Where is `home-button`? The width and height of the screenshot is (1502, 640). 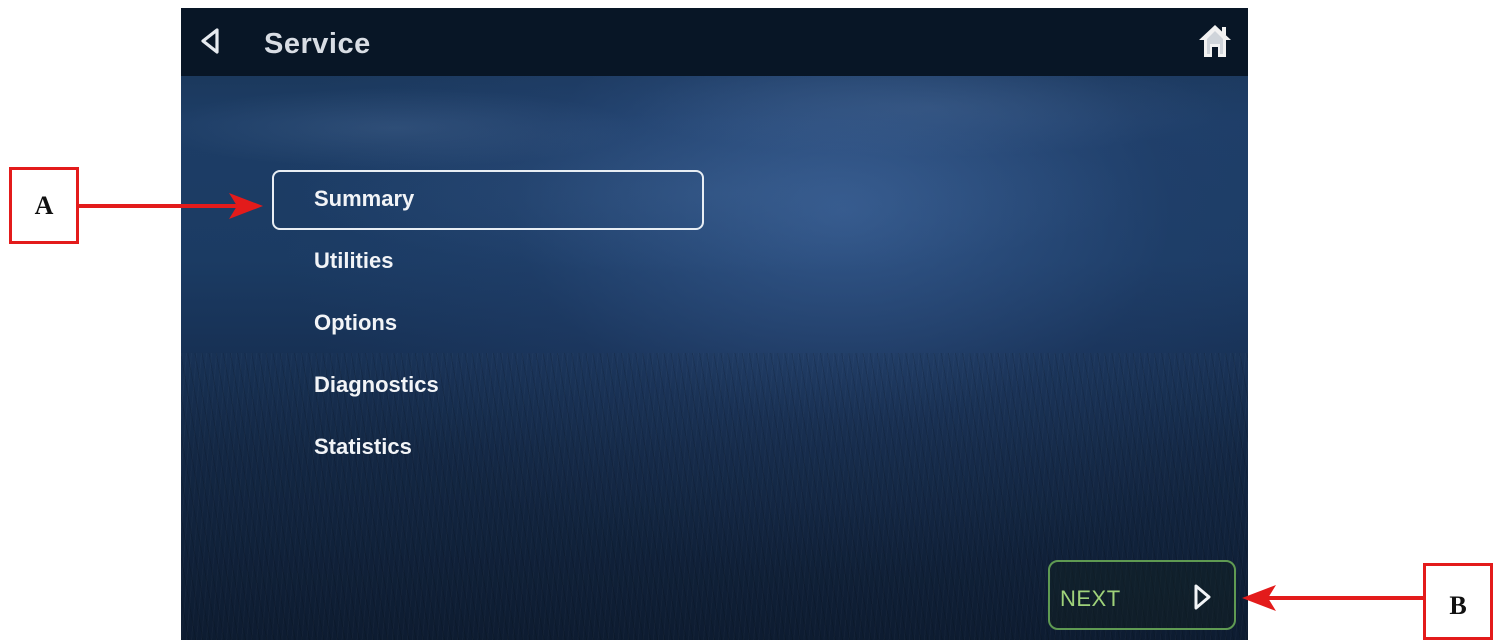
home-button is located at coordinates (1215, 41).